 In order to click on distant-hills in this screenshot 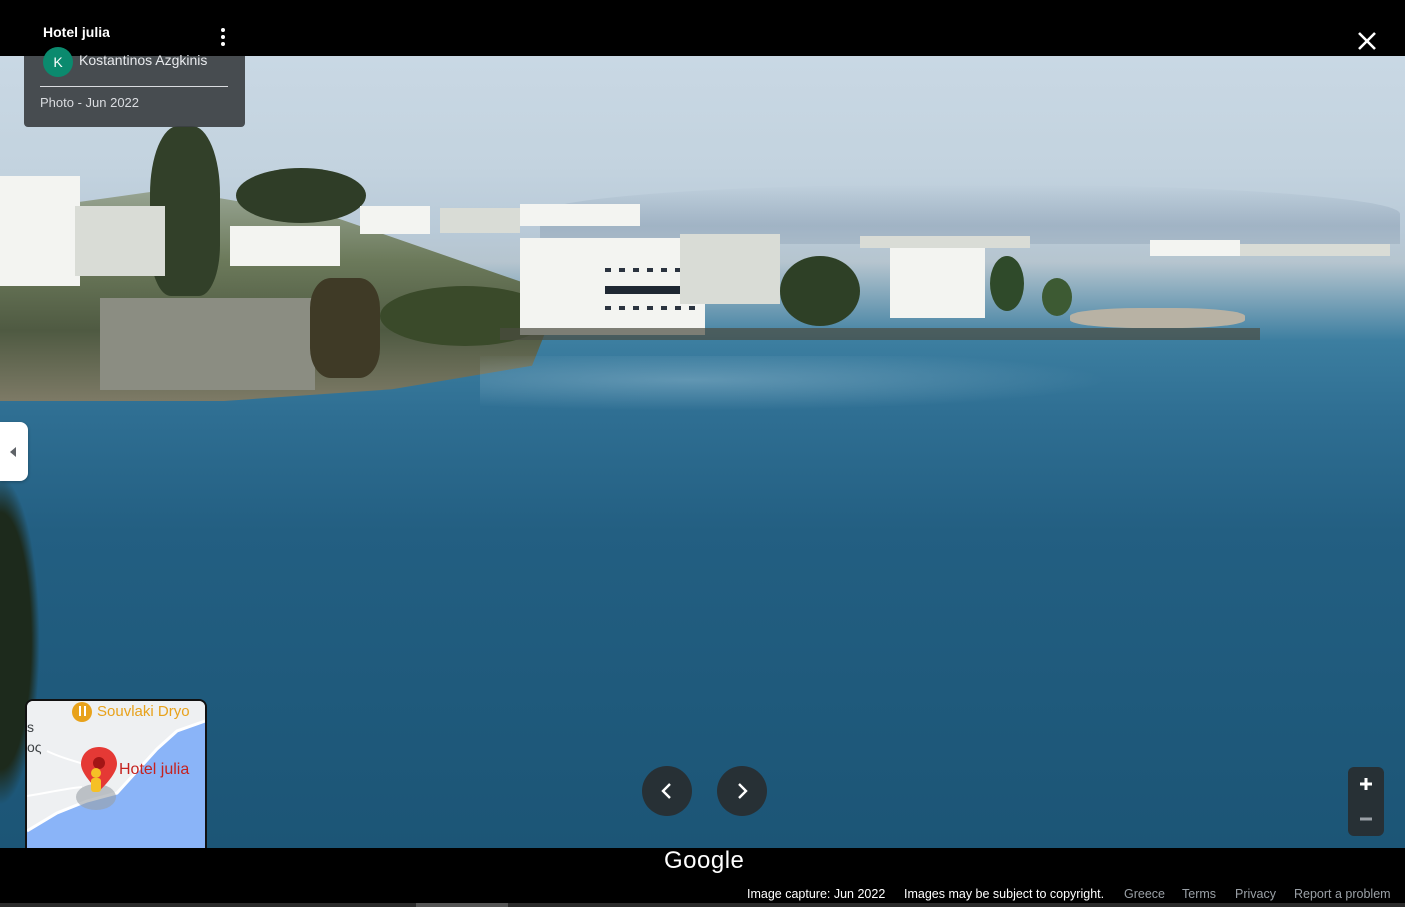, I will do `click(970, 214)`.